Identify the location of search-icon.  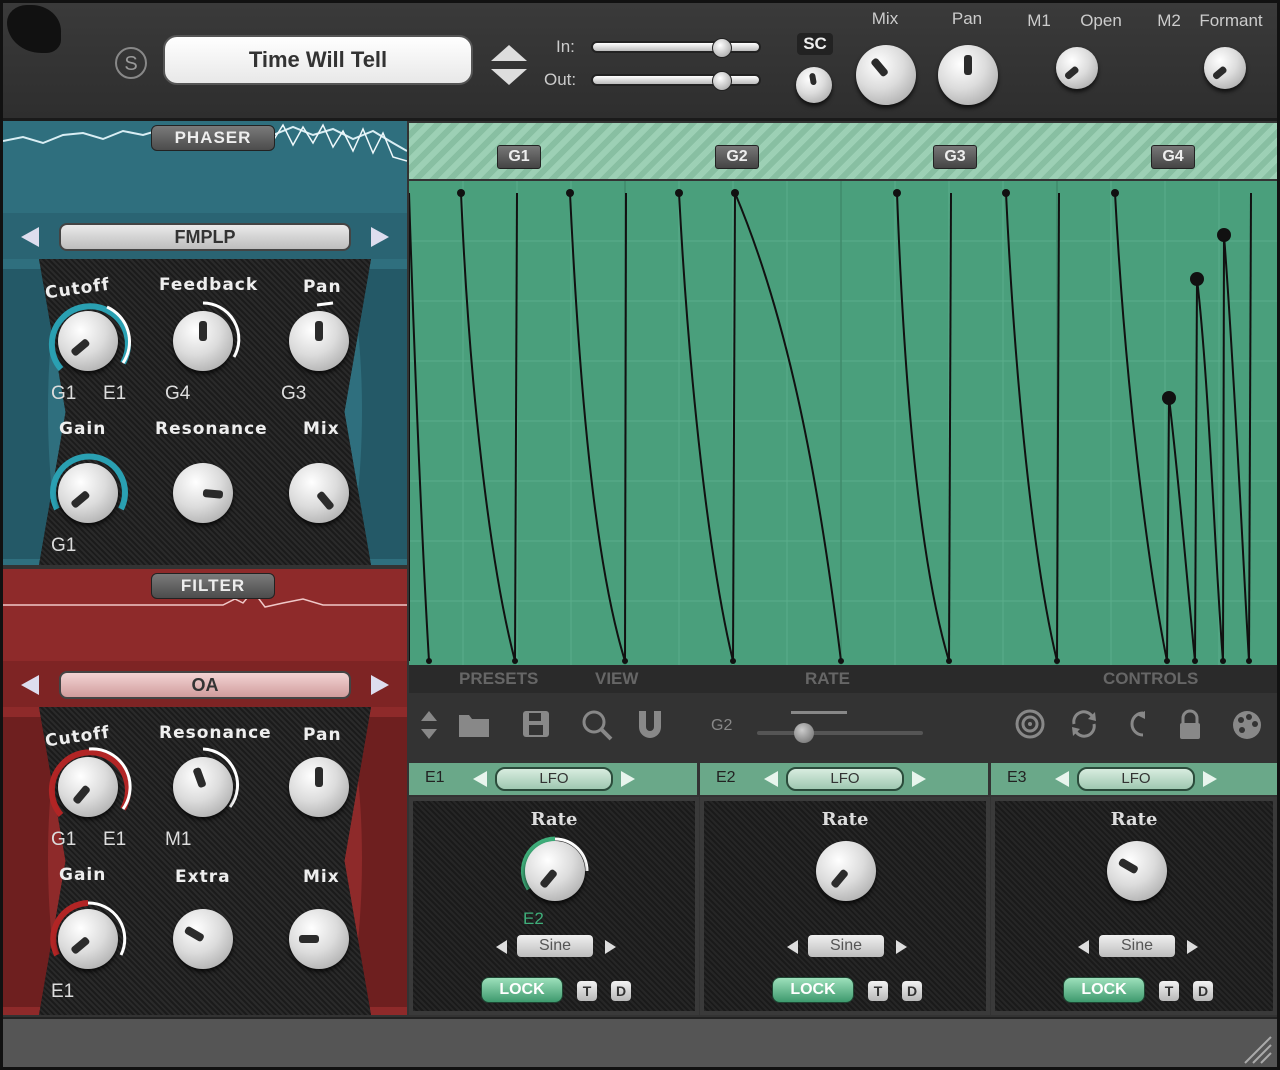
(597, 725).